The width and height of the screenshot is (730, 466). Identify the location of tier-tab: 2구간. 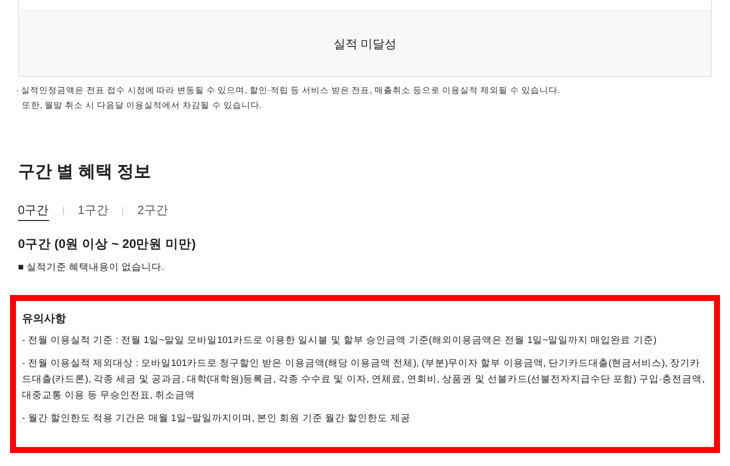
(152, 211).